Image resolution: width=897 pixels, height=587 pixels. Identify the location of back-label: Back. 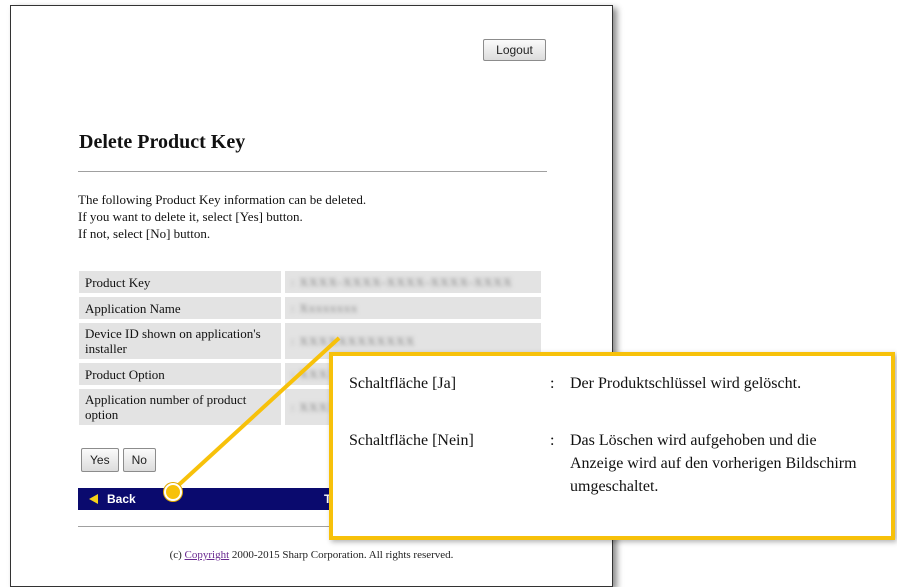
(121, 499).